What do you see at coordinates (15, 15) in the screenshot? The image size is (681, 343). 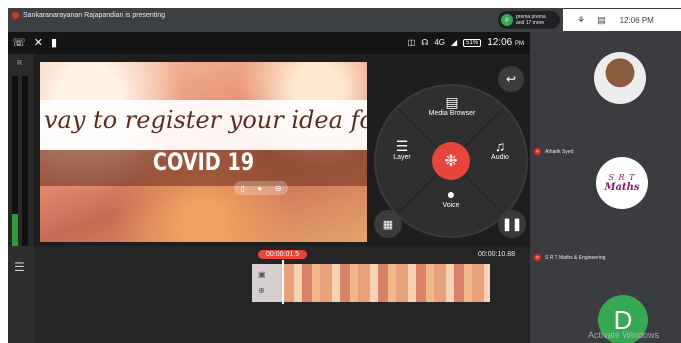 I see `presenting-indicator-icon` at bounding box center [15, 15].